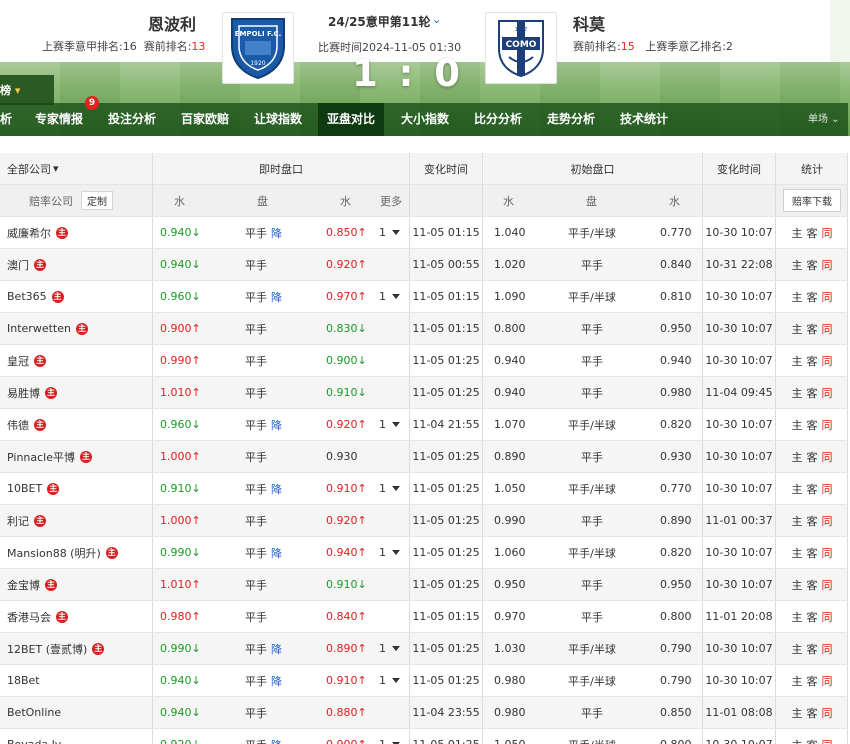 Image resolution: width=850 pixels, height=744 pixels. What do you see at coordinates (56, 648) in the screenshot?
I see `company-name: 12BET (壹贰博) 主` at bounding box center [56, 648].